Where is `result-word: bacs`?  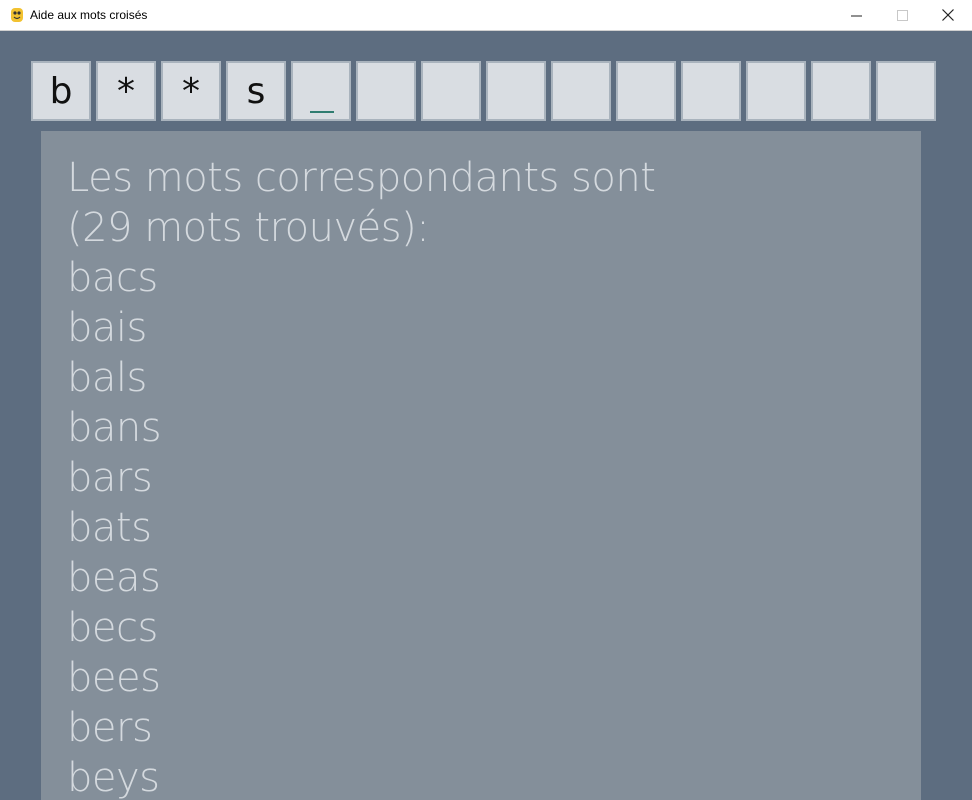
result-word: bacs is located at coordinates (112, 278).